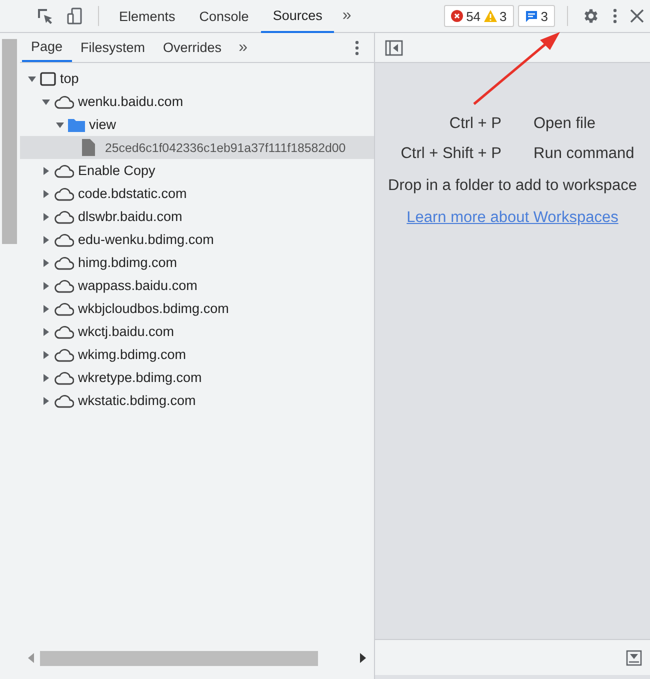 This screenshot has width=650, height=679. What do you see at coordinates (197, 124) in the screenshot?
I see `tree-item: view` at bounding box center [197, 124].